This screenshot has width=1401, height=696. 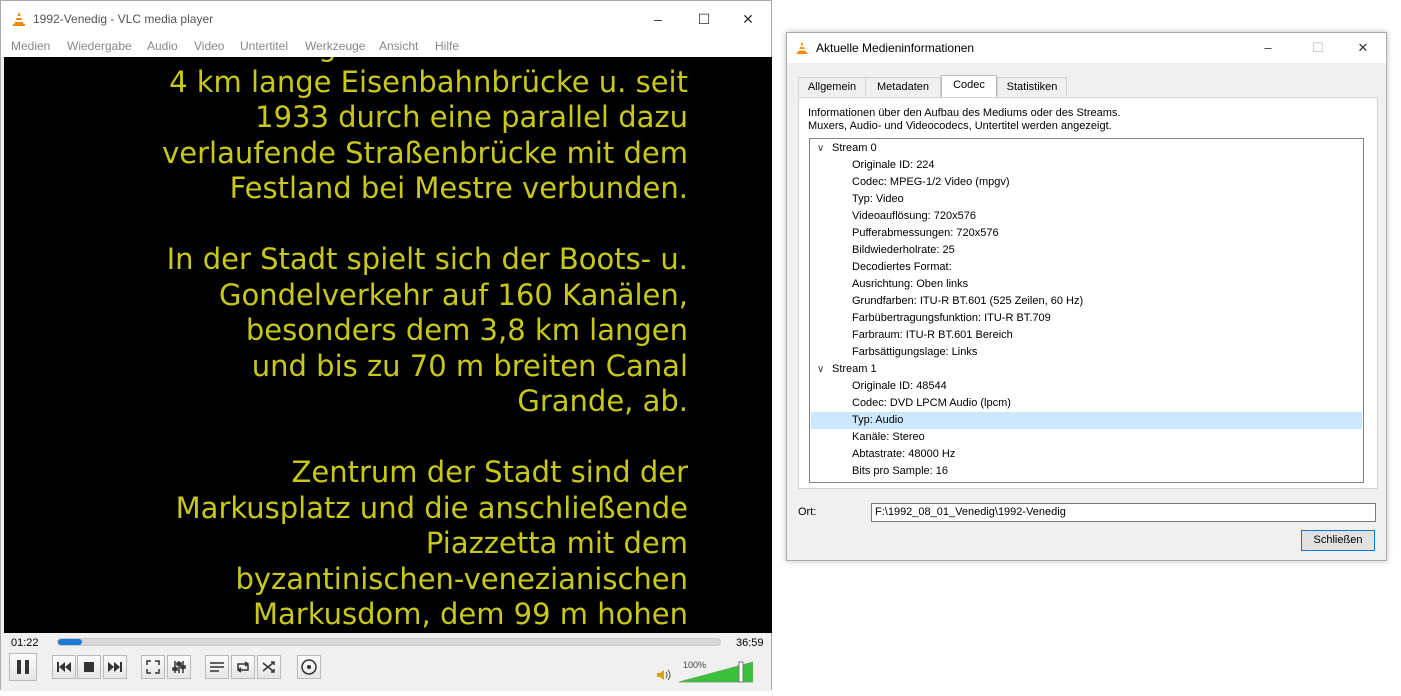 I want to click on stream-property-label: Videoauflösung: 720x576, so click(x=914, y=216).